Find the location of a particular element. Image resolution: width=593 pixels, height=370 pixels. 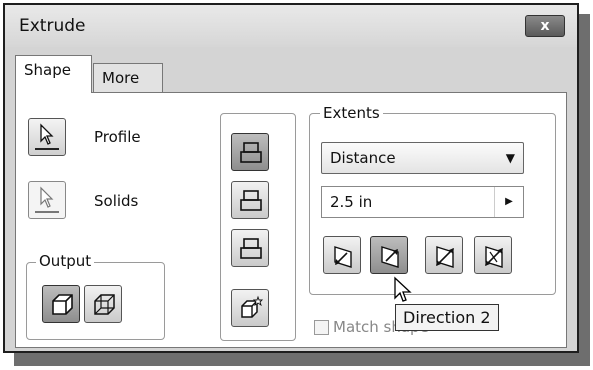

cut-icon is located at coordinates (251, 200).